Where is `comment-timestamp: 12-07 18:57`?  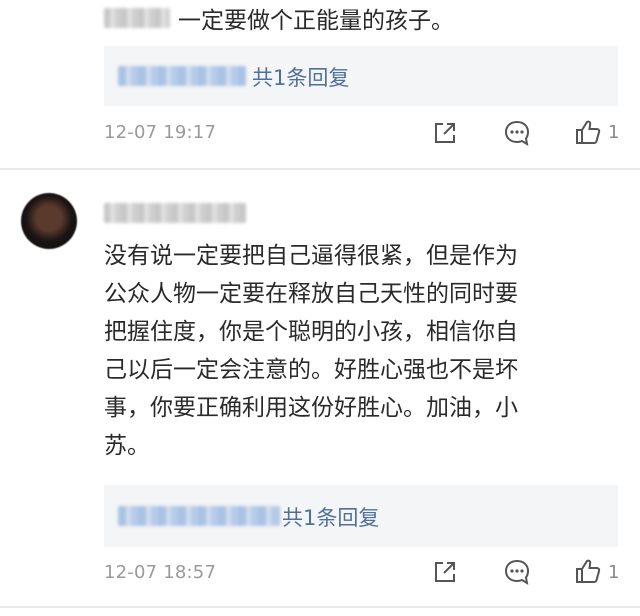 comment-timestamp: 12-07 18:57 is located at coordinates (160, 572).